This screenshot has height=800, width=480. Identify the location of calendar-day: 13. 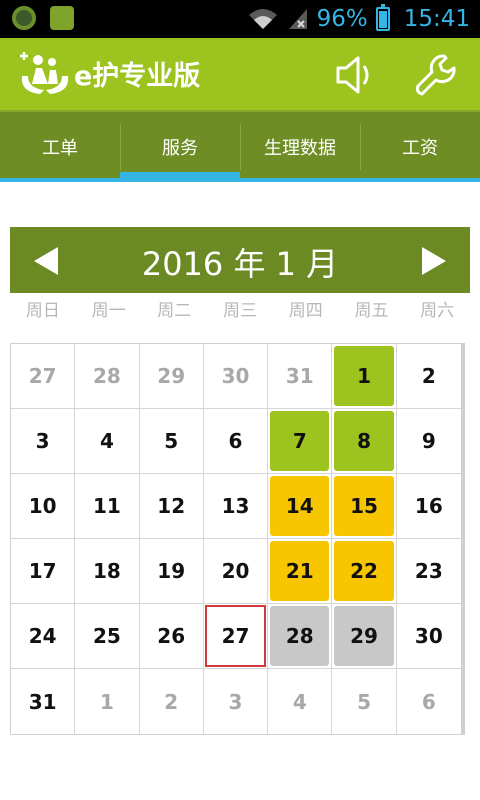
(236, 506).